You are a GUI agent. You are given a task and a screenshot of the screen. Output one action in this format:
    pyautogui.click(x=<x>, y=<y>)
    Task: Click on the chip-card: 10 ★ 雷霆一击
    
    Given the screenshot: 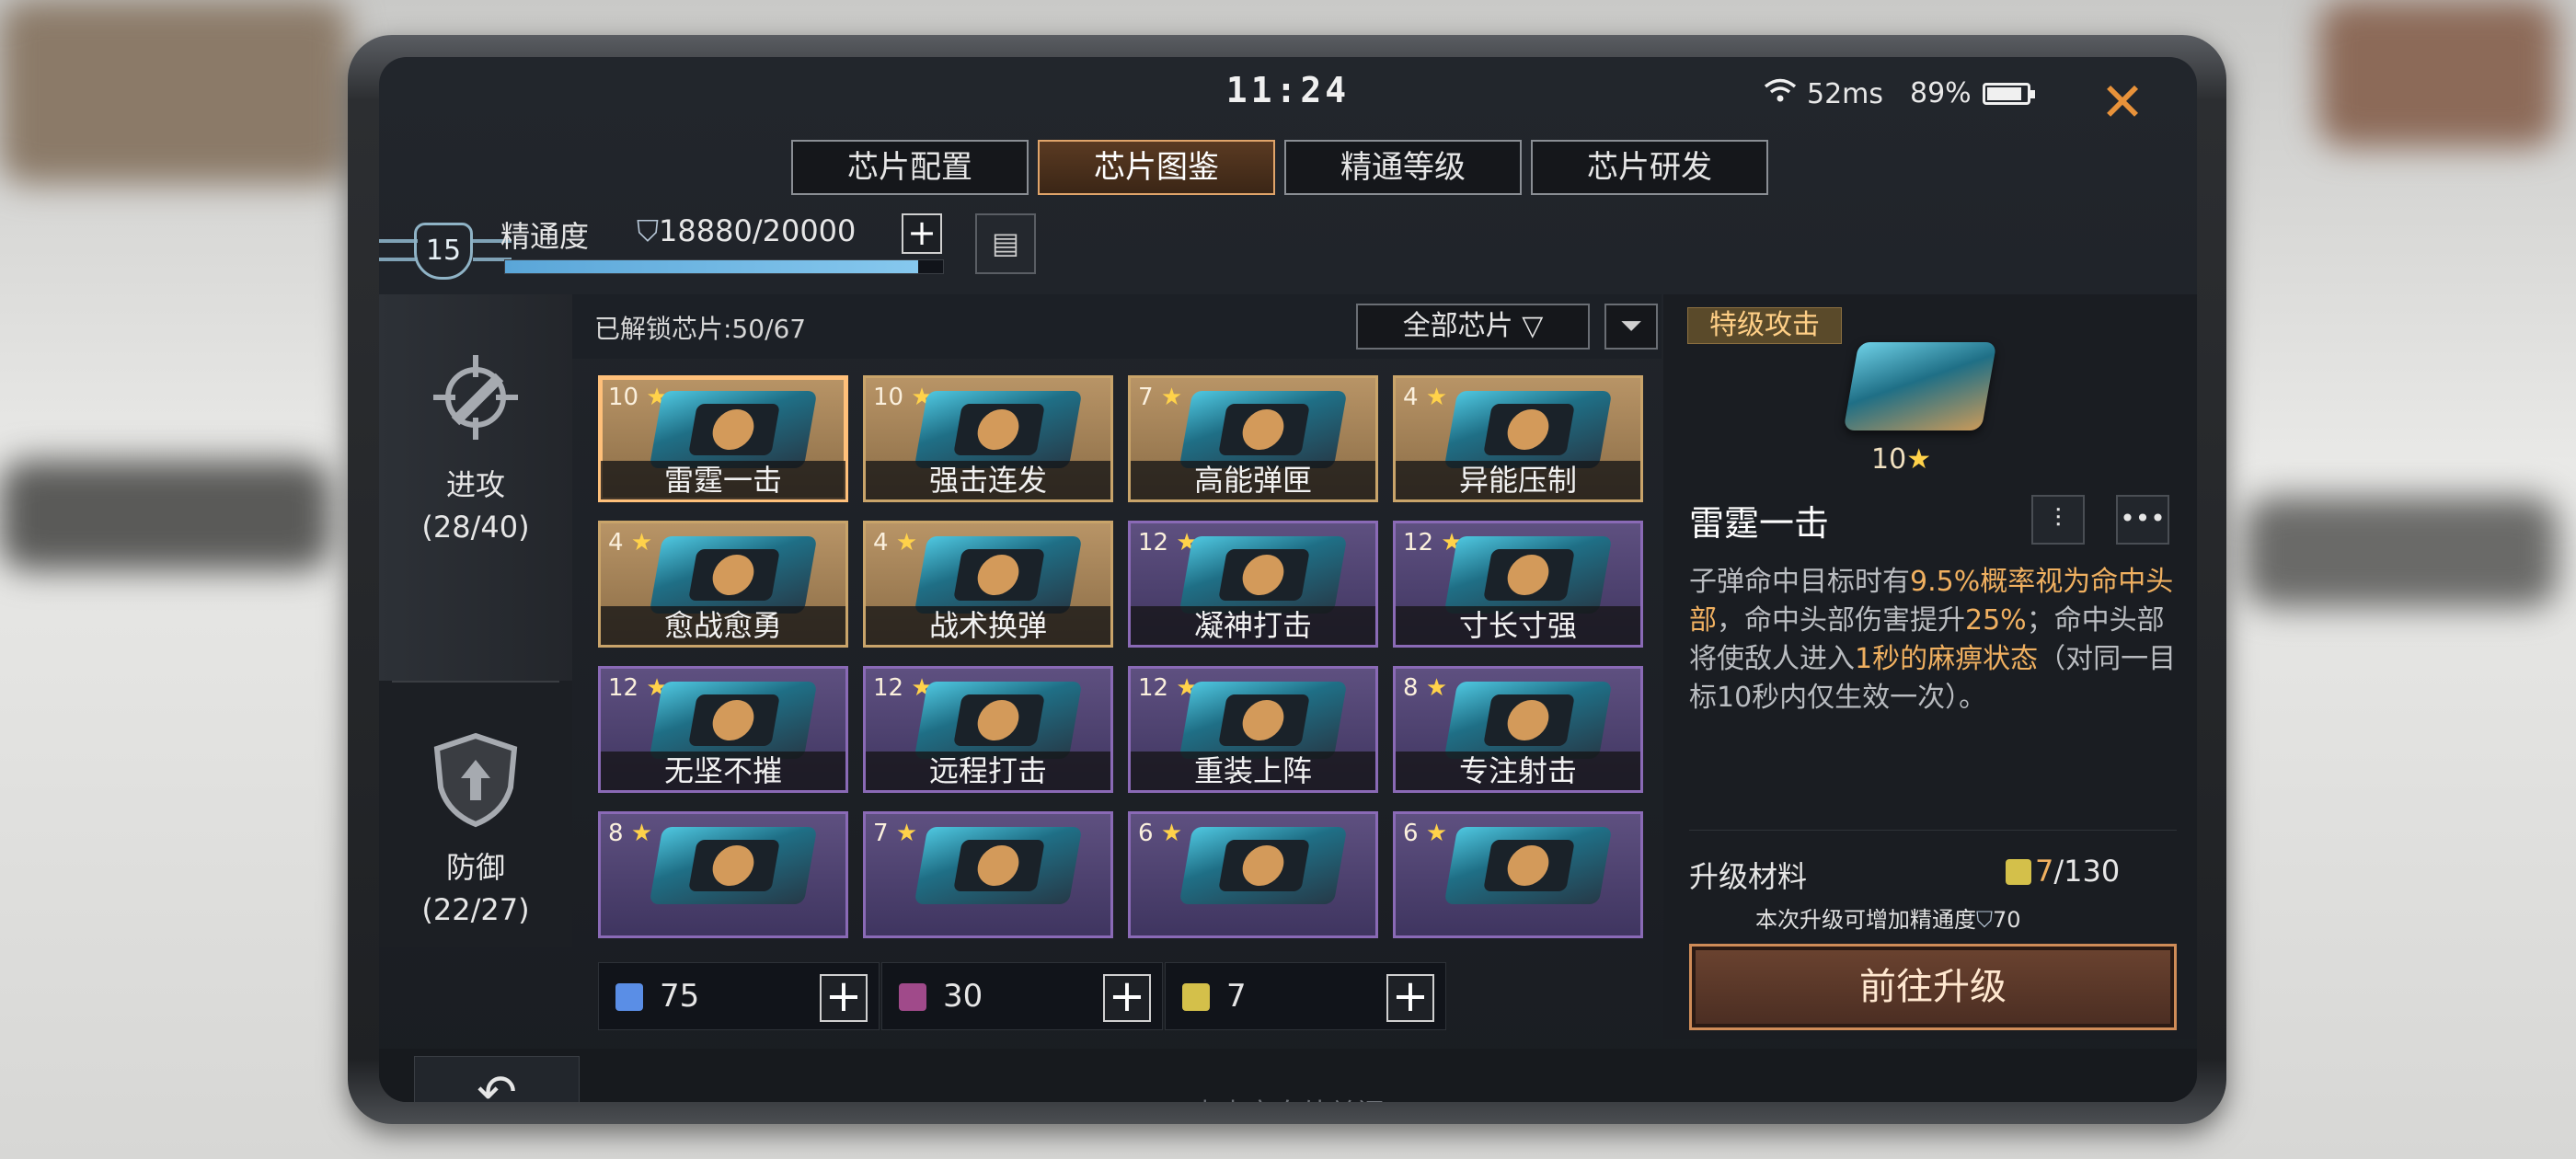 What is the action you would take?
    pyautogui.click(x=723, y=438)
    